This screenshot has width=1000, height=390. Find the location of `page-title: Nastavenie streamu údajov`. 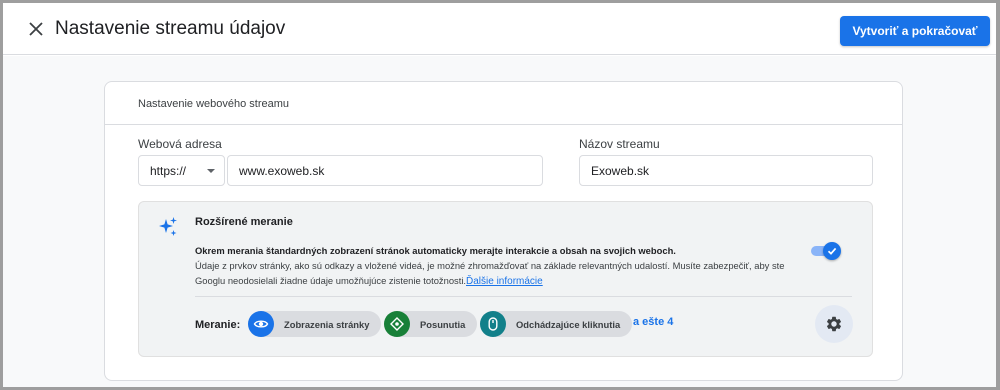

page-title: Nastavenie streamu údajov is located at coordinates (170, 28).